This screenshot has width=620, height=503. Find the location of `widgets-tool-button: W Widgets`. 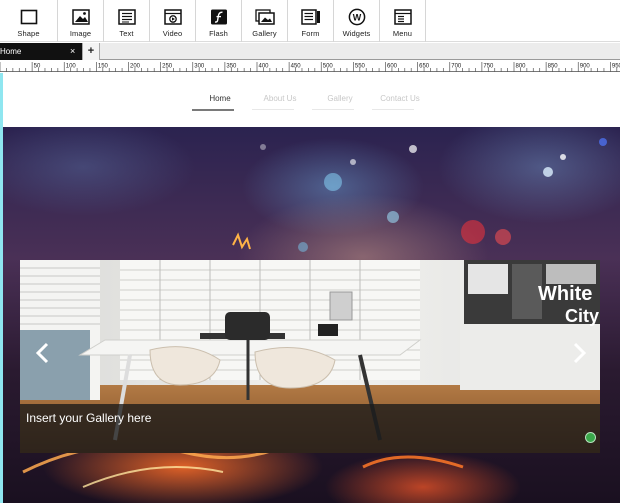

widgets-tool-button: W Widgets is located at coordinates (357, 21).